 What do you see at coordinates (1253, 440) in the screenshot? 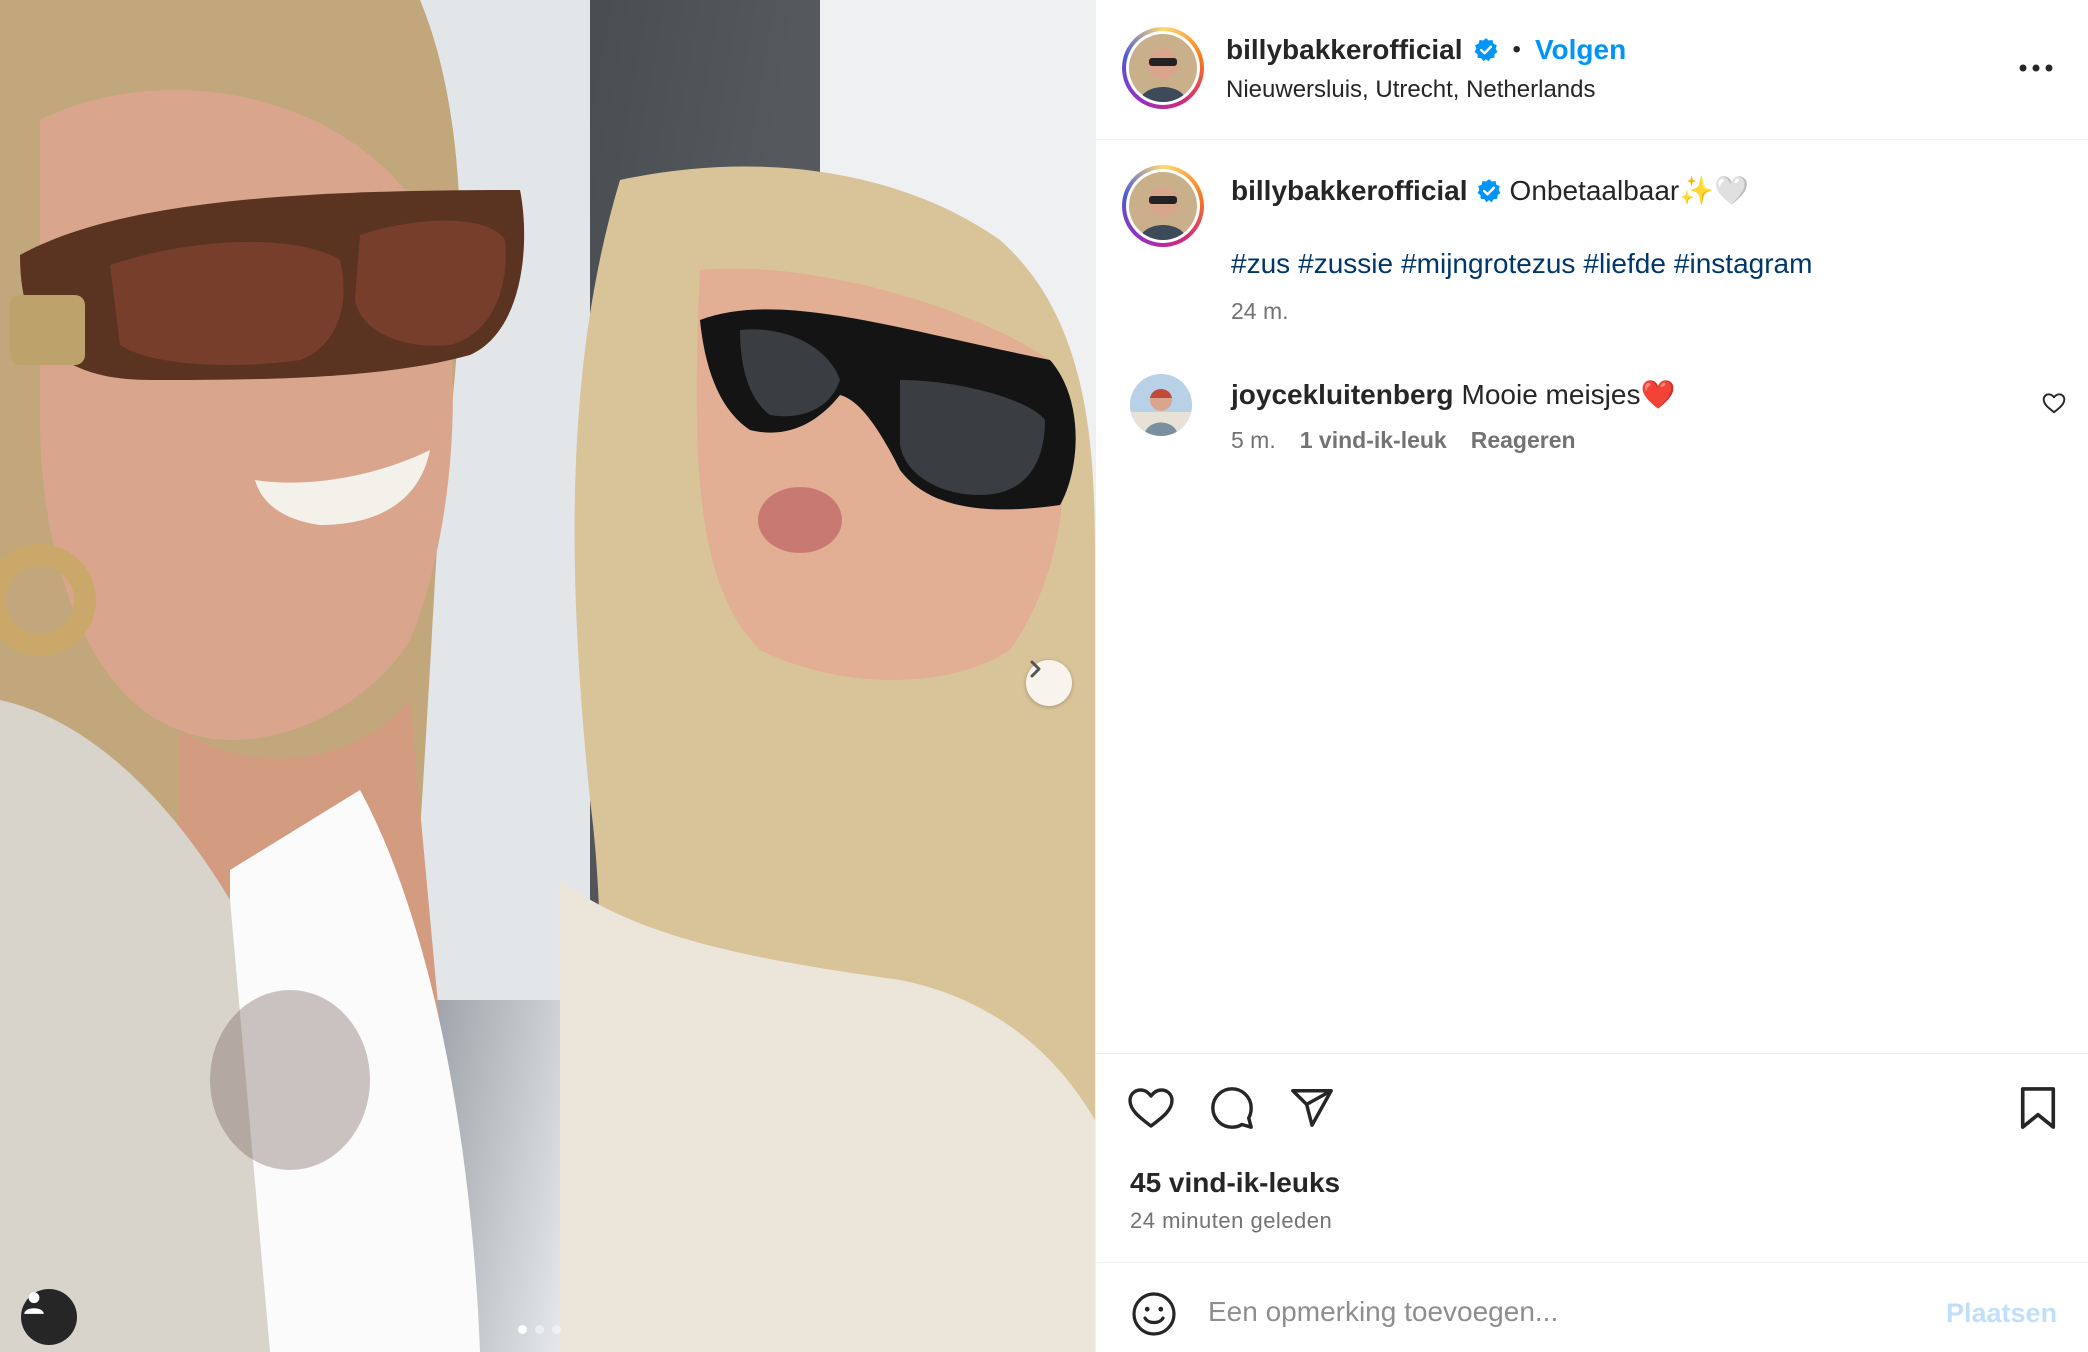
I see `comment-timestamp: 5 m.` at bounding box center [1253, 440].